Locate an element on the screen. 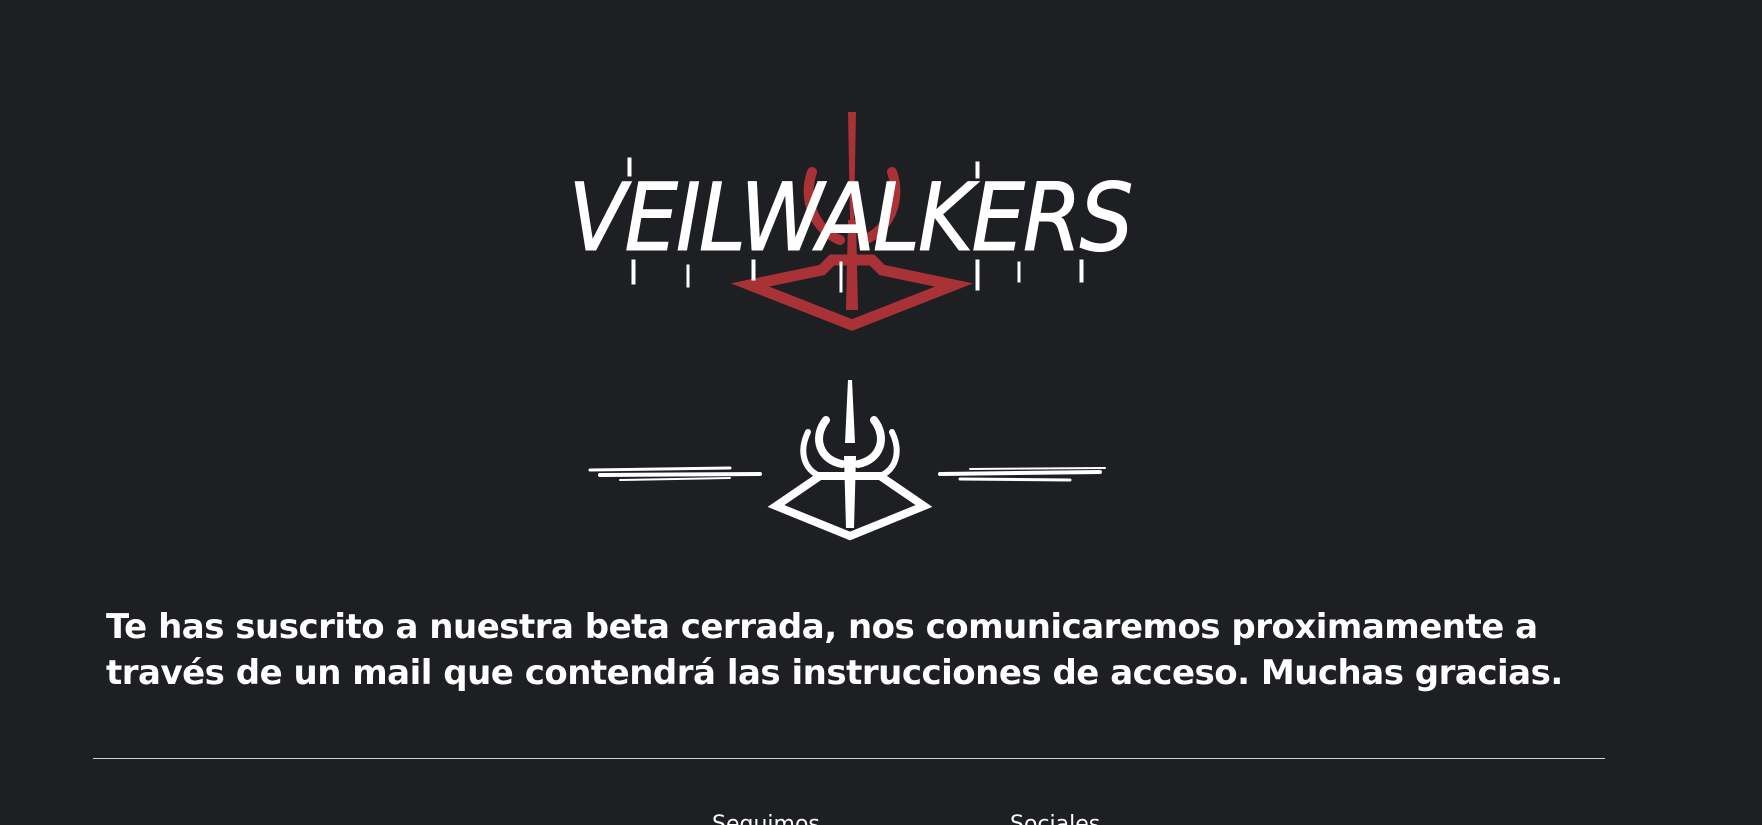 Image resolution: width=1762 pixels, height=825 pixels. footer-links: Seguimos Sociales is located at coordinates (881, 818).